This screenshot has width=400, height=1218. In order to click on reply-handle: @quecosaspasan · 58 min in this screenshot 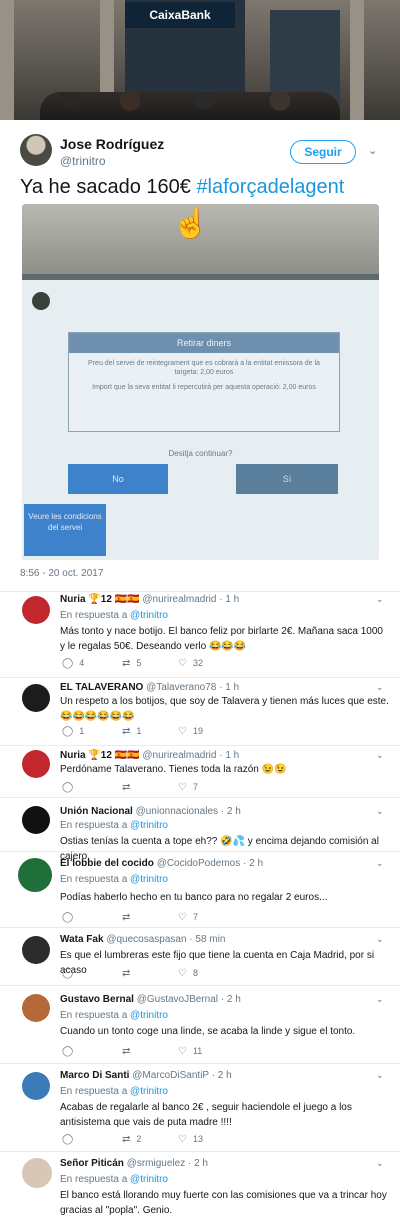, I will do `click(165, 939)`.